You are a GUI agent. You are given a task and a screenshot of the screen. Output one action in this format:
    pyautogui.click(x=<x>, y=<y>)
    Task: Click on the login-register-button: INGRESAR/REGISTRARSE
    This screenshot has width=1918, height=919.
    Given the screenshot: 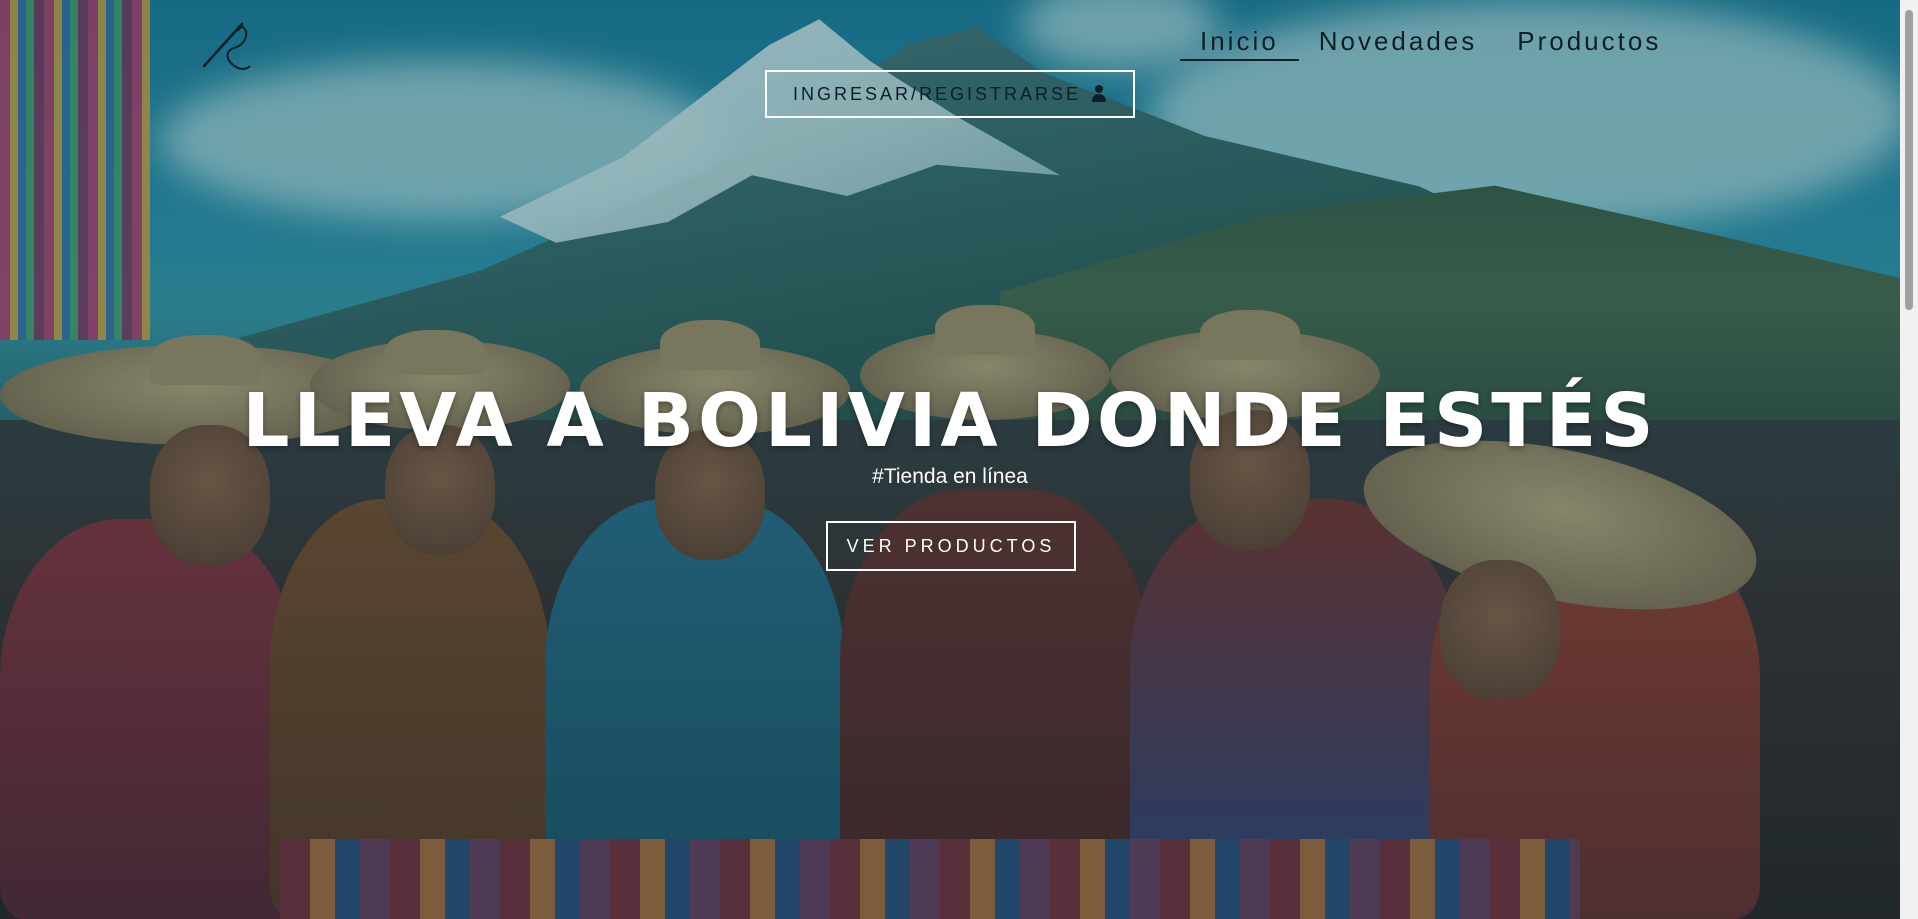 What is the action you would take?
    pyautogui.click(x=950, y=94)
    